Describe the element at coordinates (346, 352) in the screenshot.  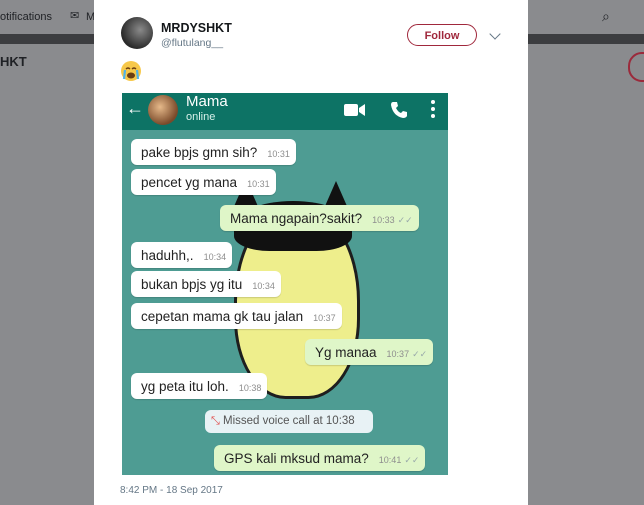
I see `message-text: Yg manaa` at that location.